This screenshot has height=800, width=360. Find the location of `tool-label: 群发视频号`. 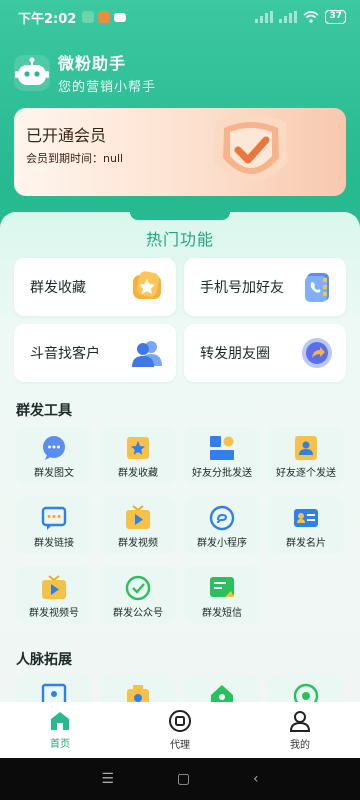

tool-label: 群发视频号 is located at coordinates (54, 613).